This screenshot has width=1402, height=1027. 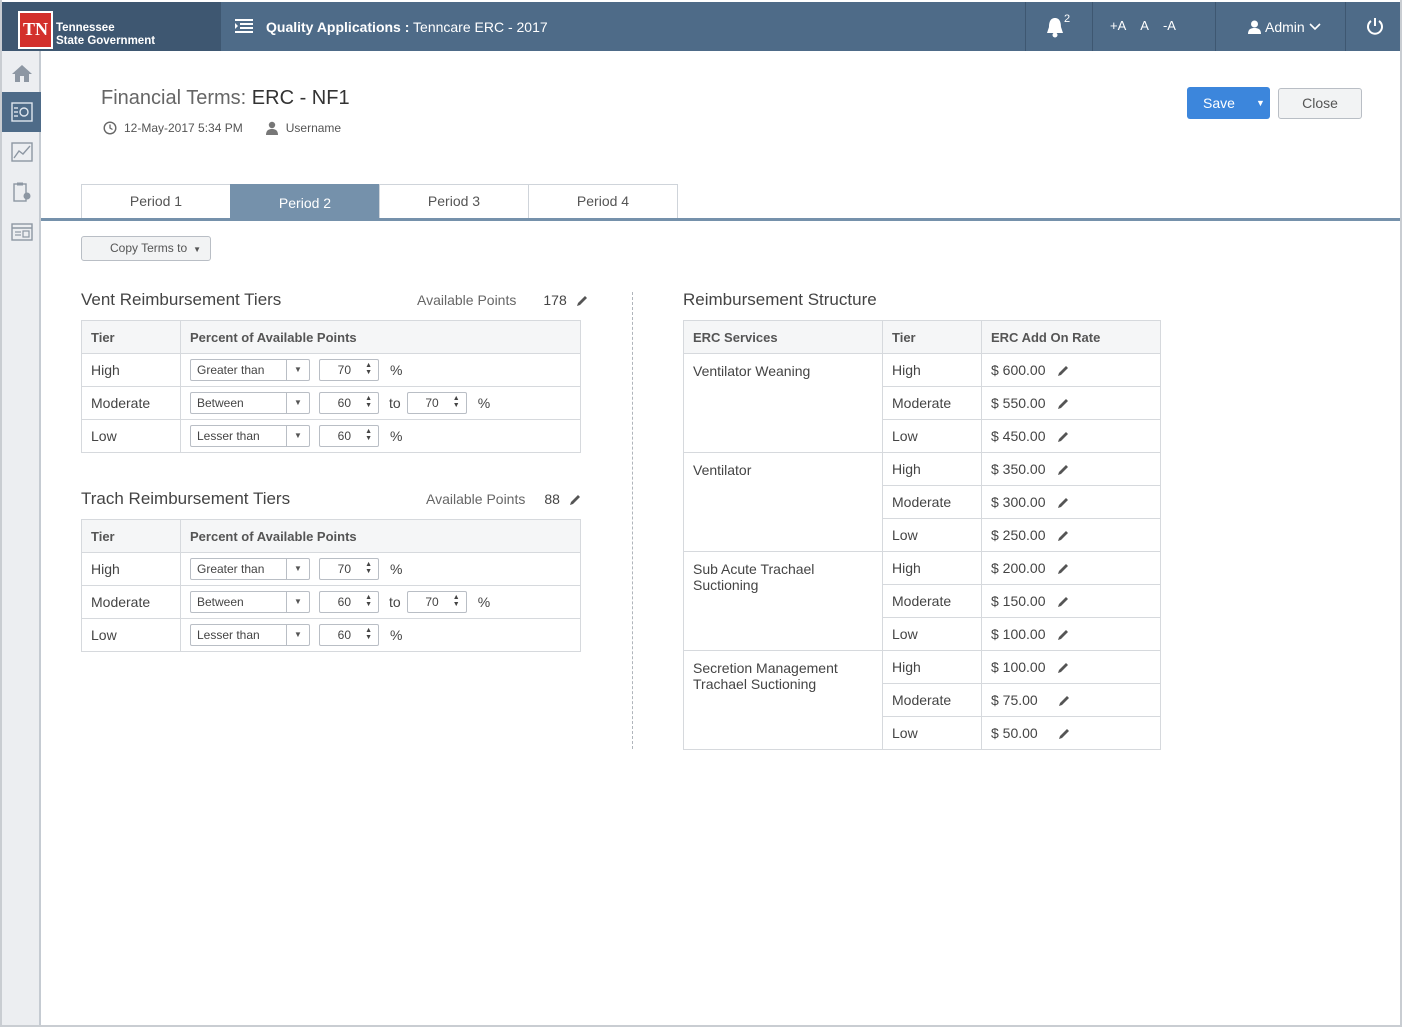 What do you see at coordinates (21, 152) in the screenshot?
I see `sidebar-item-analytics` at bounding box center [21, 152].